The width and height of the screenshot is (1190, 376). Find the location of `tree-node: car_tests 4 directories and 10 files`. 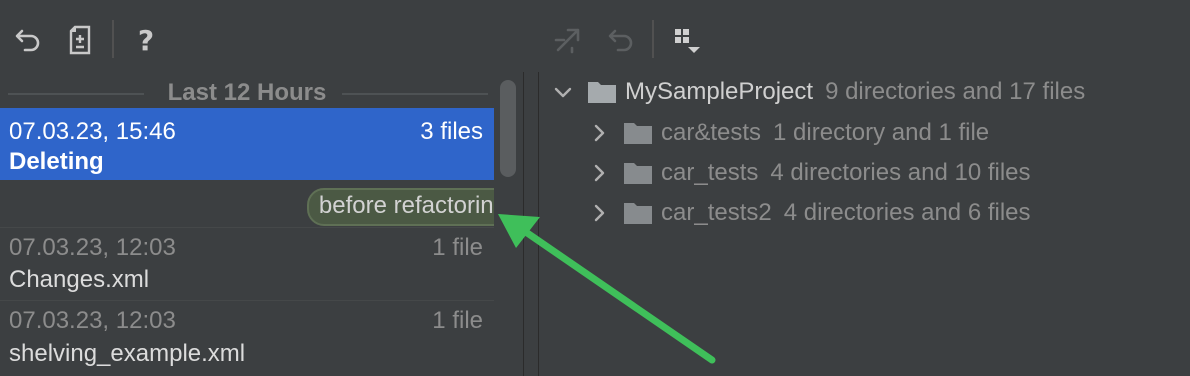

tree-node: car_tests 4 directories and 10 files is located at coordinates (809, 173).